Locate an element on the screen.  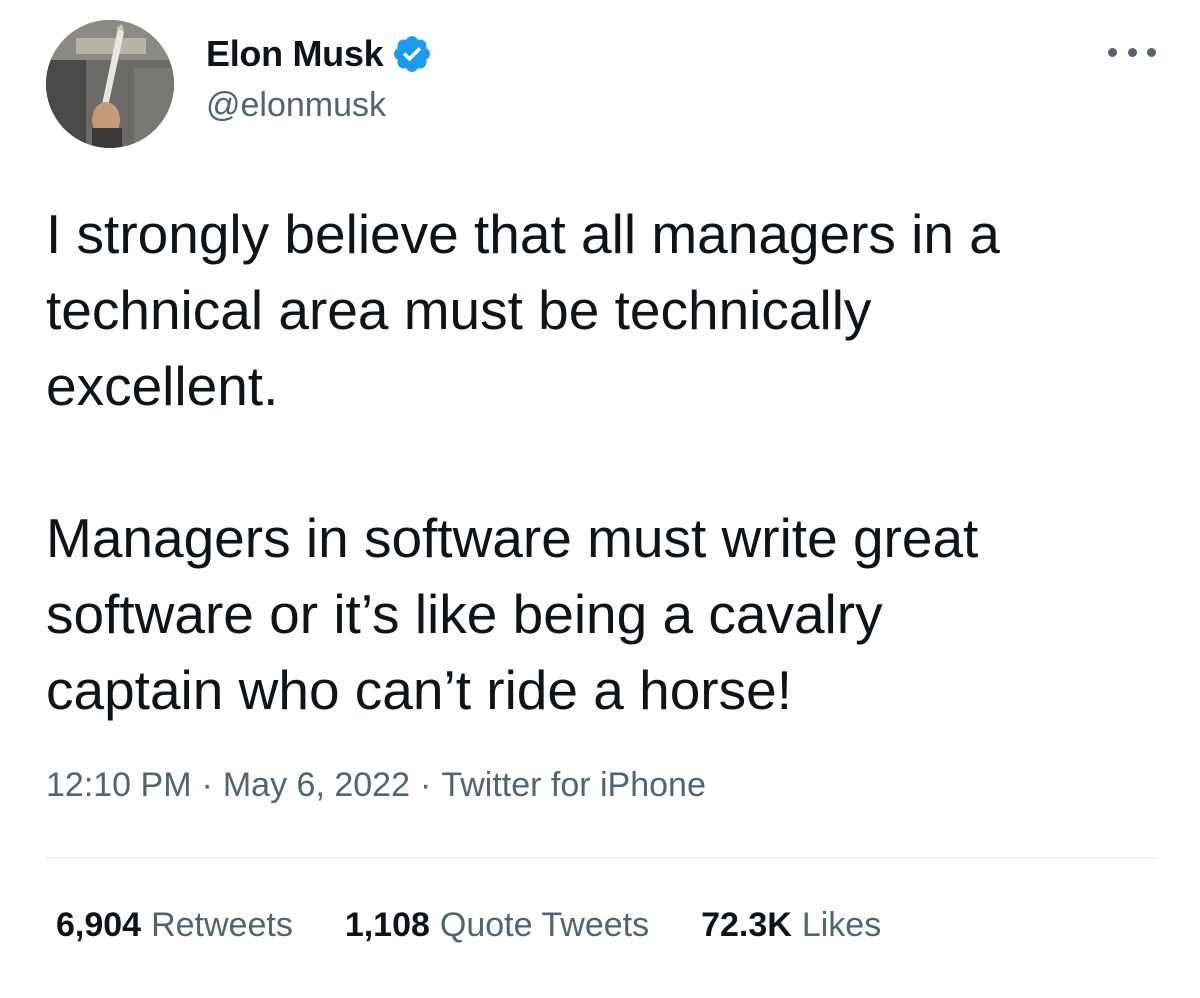
quote-tweets-stat: 1,108 Quote Tweets is located at coordinates (497, 925).